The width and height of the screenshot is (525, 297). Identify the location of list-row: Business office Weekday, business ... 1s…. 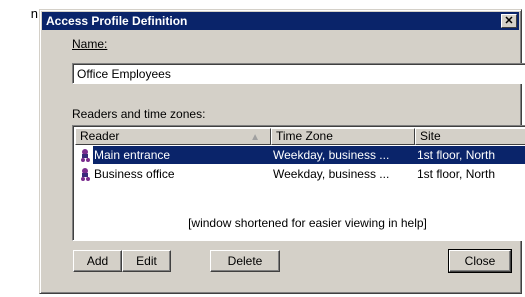
(300, 174).